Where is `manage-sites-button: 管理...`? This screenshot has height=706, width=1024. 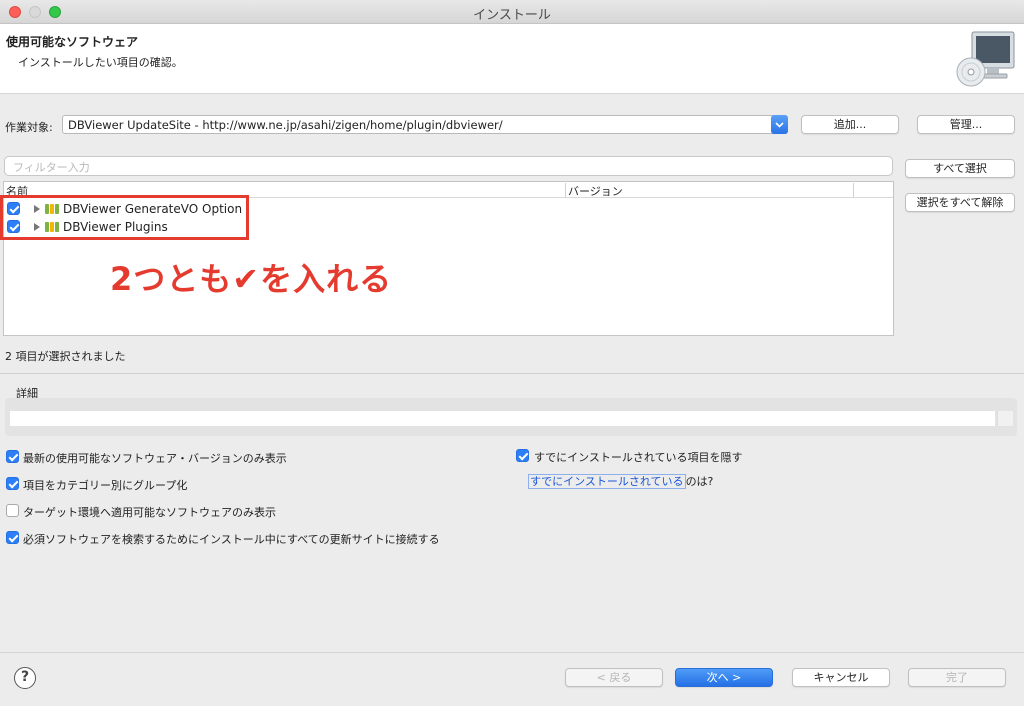 manage-sites-button: 管理... is located at coordinates (966, 124).